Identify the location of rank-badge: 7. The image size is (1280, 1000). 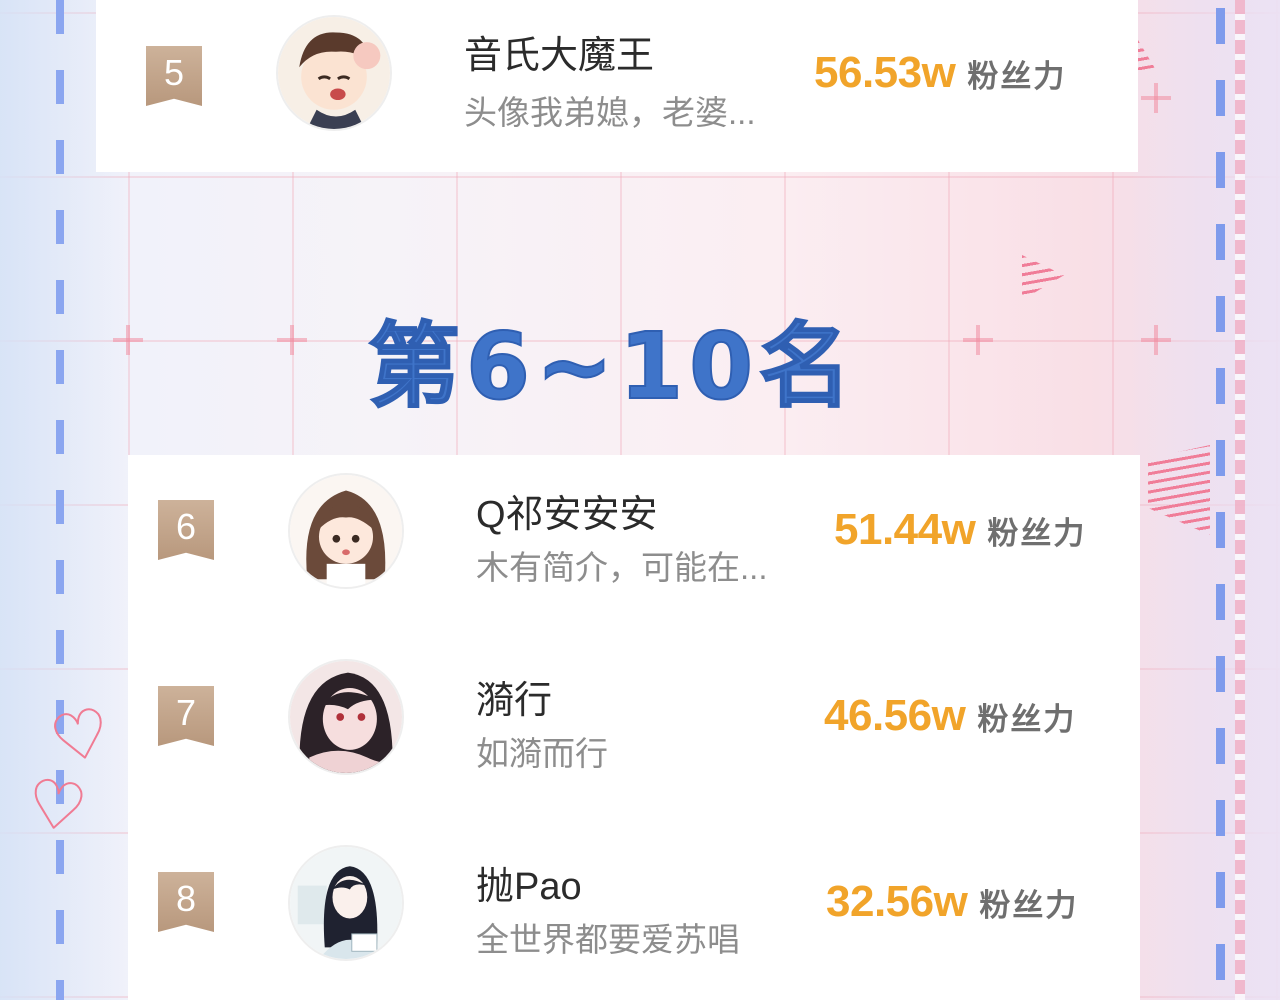
(186, 716).